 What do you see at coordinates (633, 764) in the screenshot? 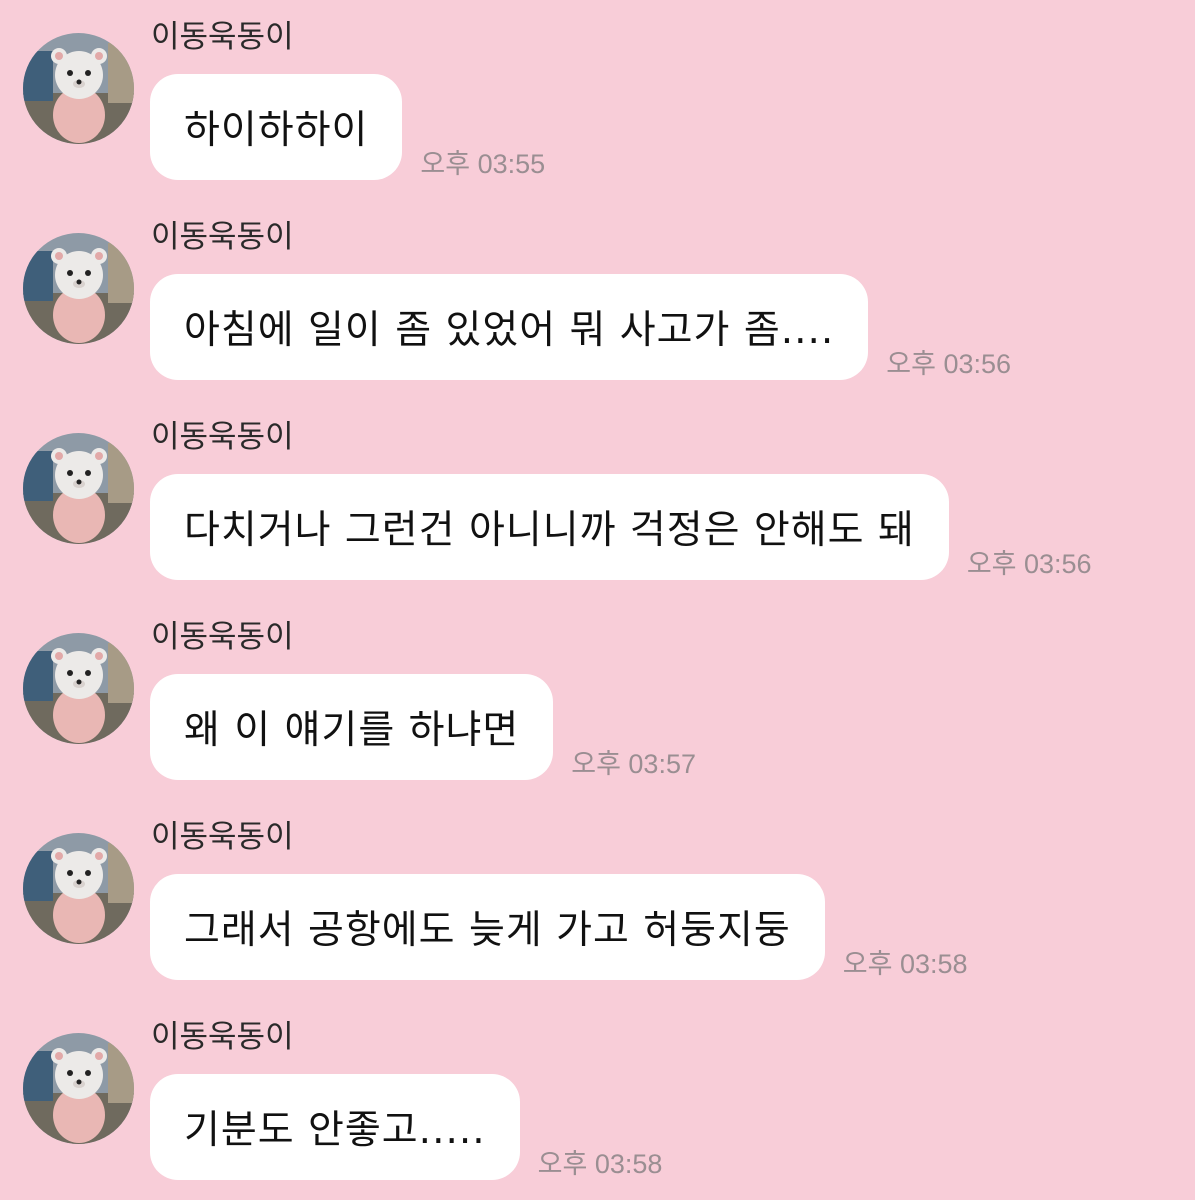
I see `message-timestamp: 오후 03:57` at bounding box center [633, 764].